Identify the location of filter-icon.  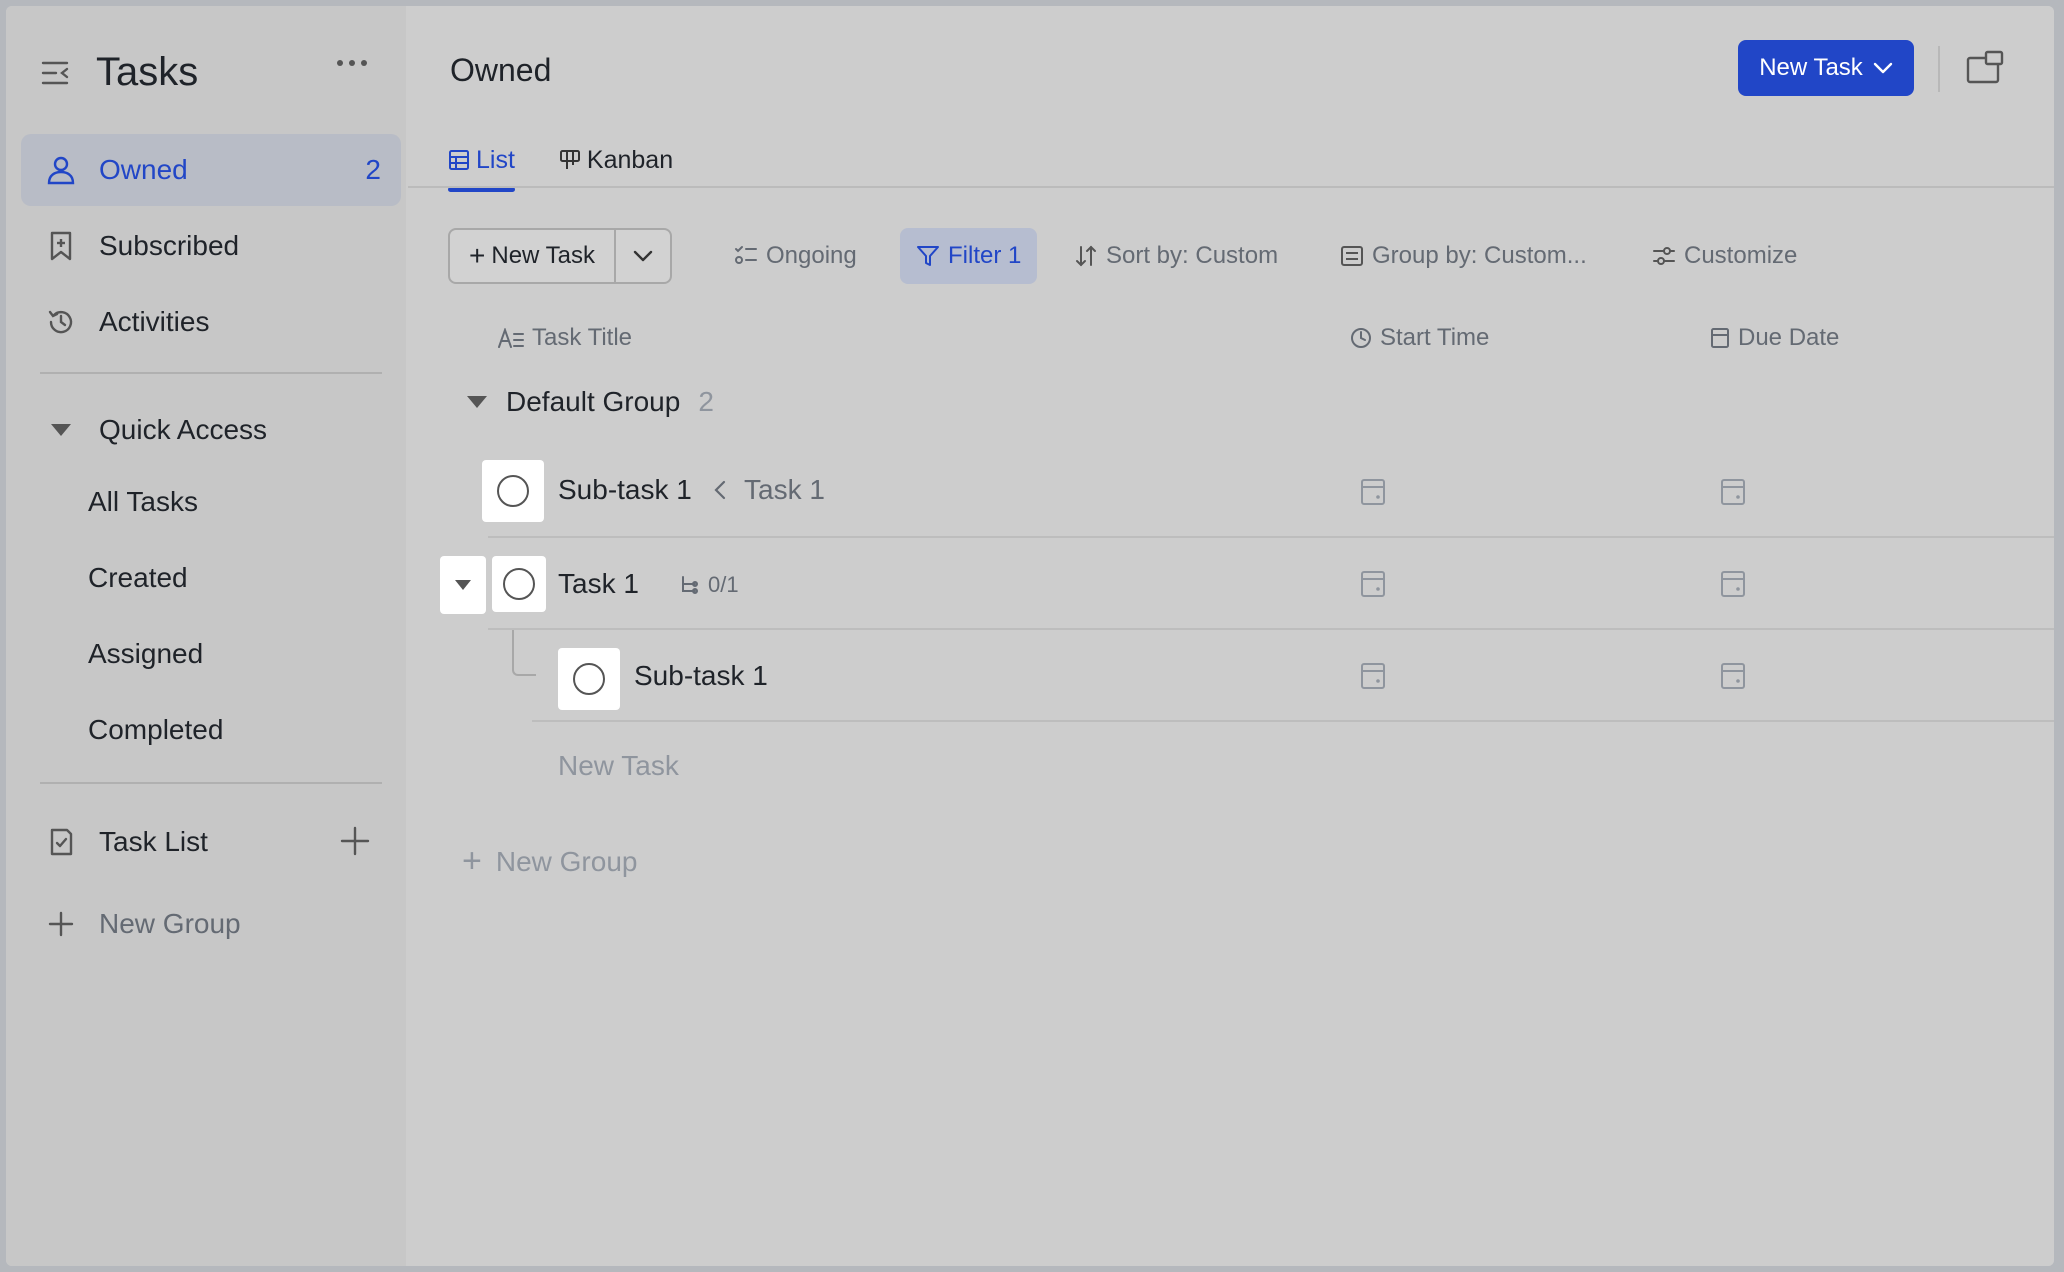
(928, 256).